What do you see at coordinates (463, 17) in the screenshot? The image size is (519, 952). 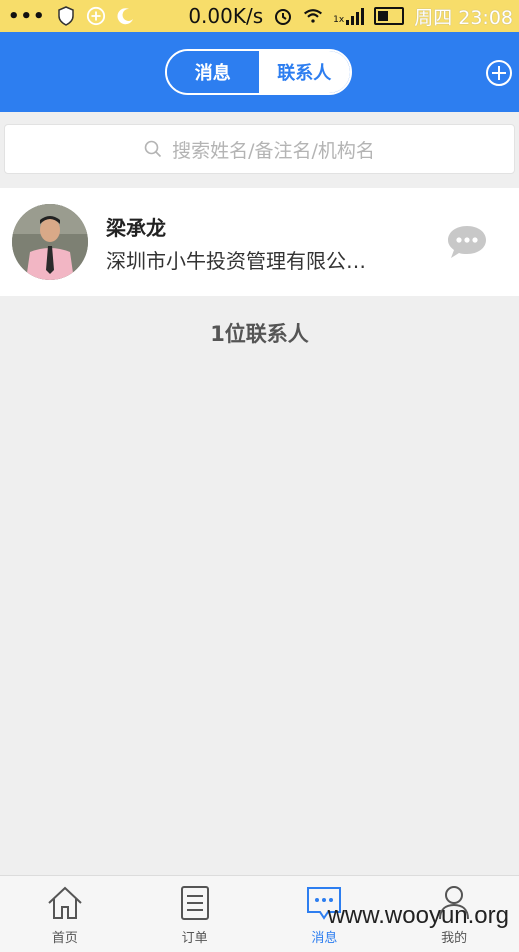 I see `clock: 周四 23:08` at bounding box center [463, 17].